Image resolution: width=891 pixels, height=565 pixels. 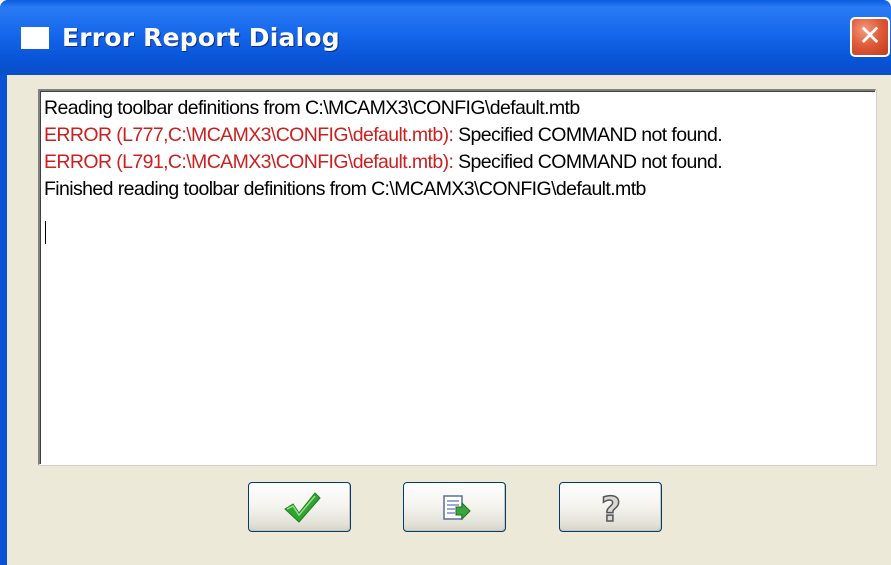 I want to click on export-button, so click(x=454, y=507).